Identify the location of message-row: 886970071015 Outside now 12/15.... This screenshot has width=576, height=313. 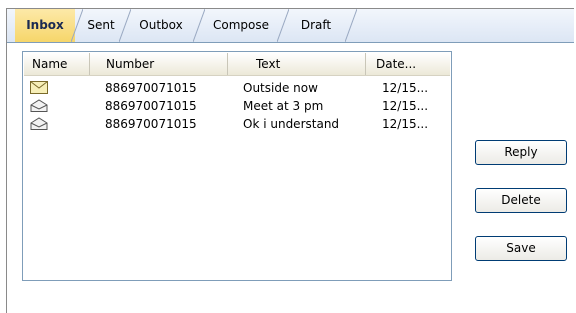
(237, 88).